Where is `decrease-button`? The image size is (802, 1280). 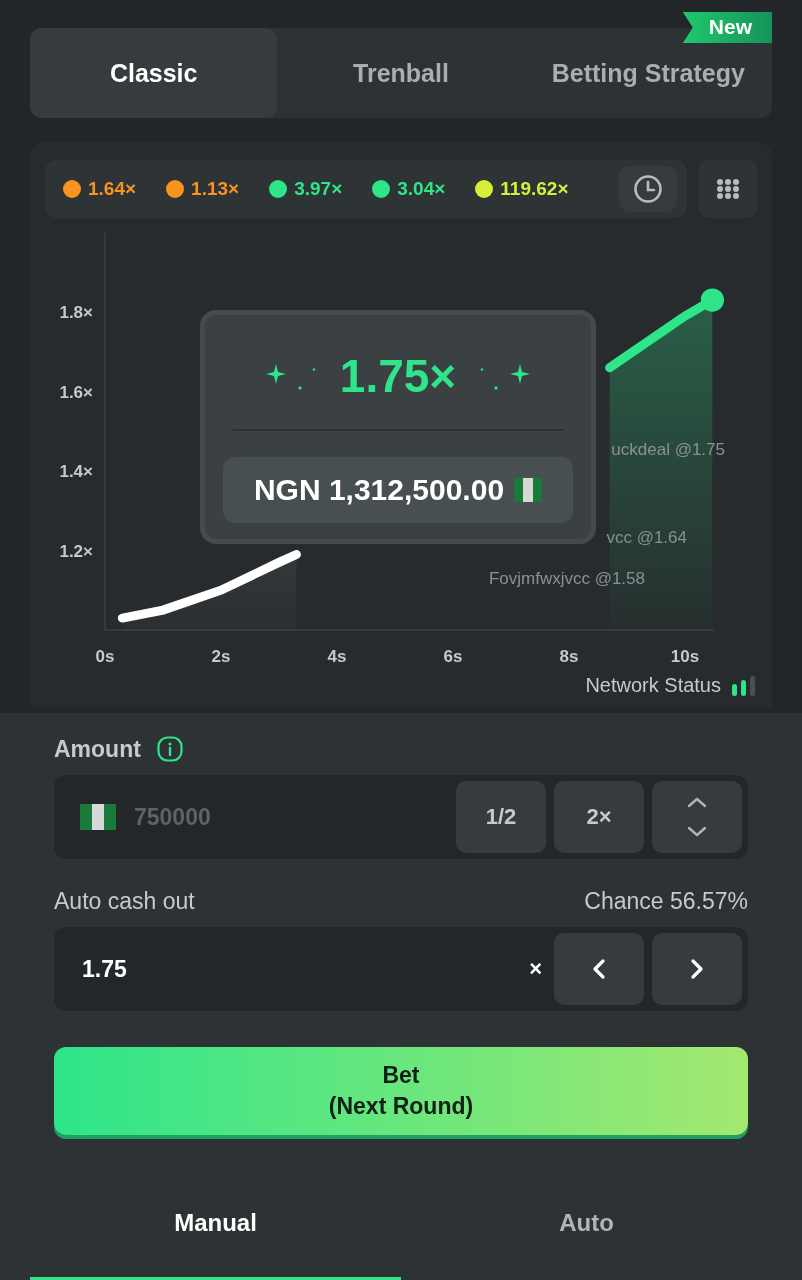 decrease-button is located at coordinates (599, 969).